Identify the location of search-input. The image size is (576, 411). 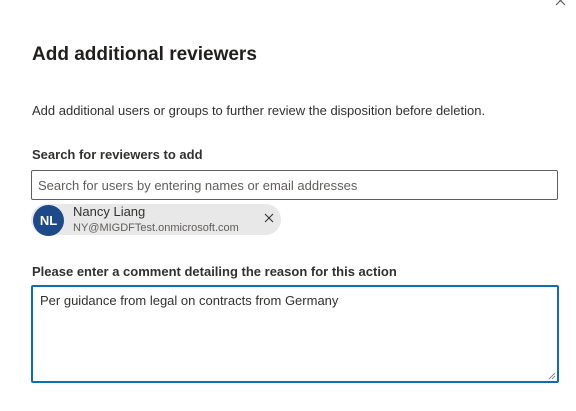
(294, 185).